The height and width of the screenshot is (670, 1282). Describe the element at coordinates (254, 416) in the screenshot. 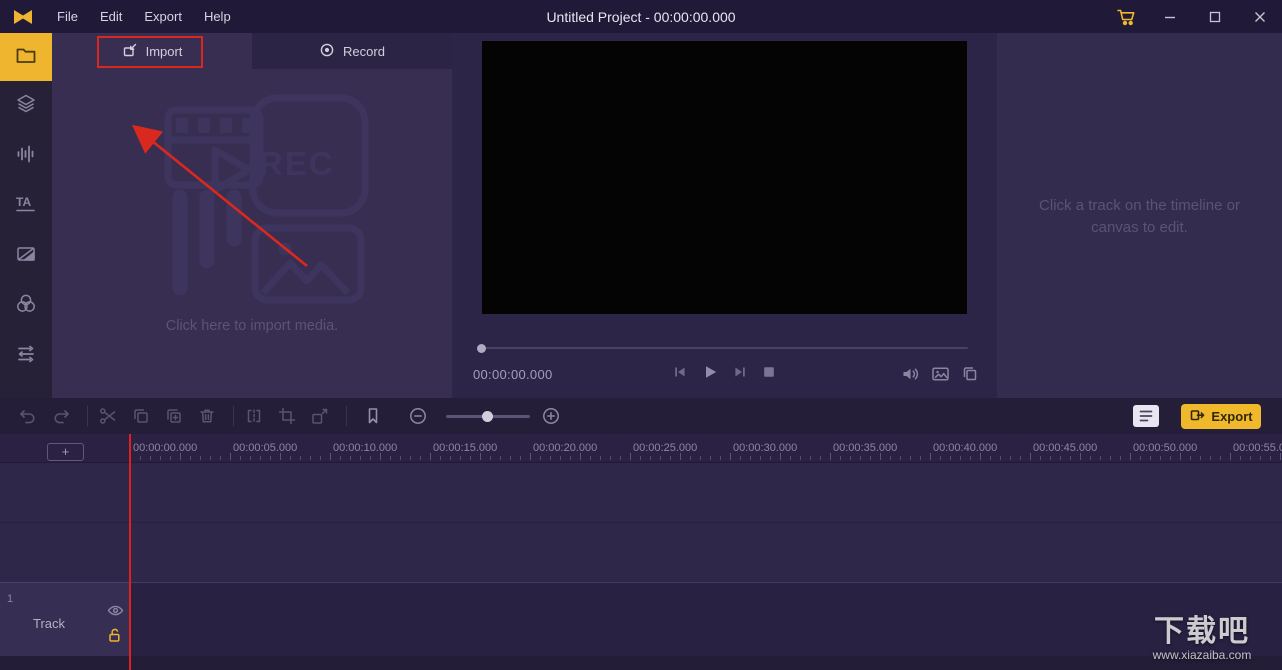

I see `split-icon` at that location.